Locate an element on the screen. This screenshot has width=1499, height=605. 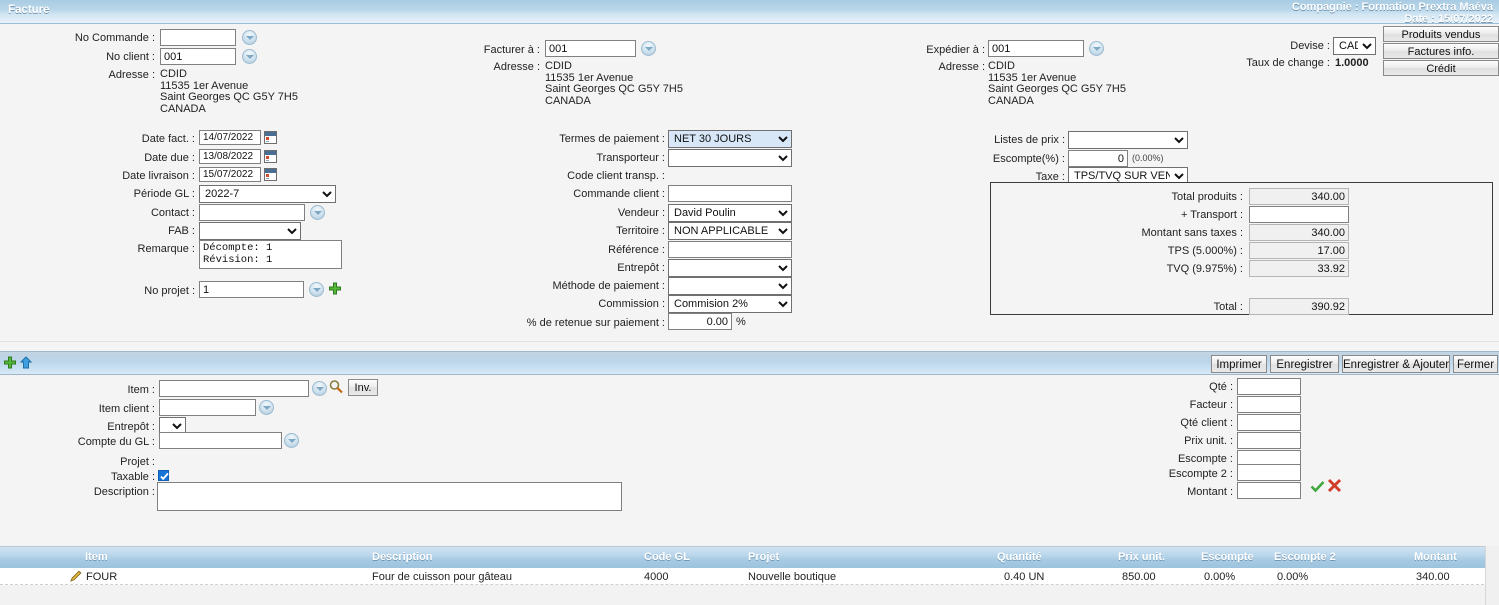
reference-label: Référence : is located at coordinates (636, 250).